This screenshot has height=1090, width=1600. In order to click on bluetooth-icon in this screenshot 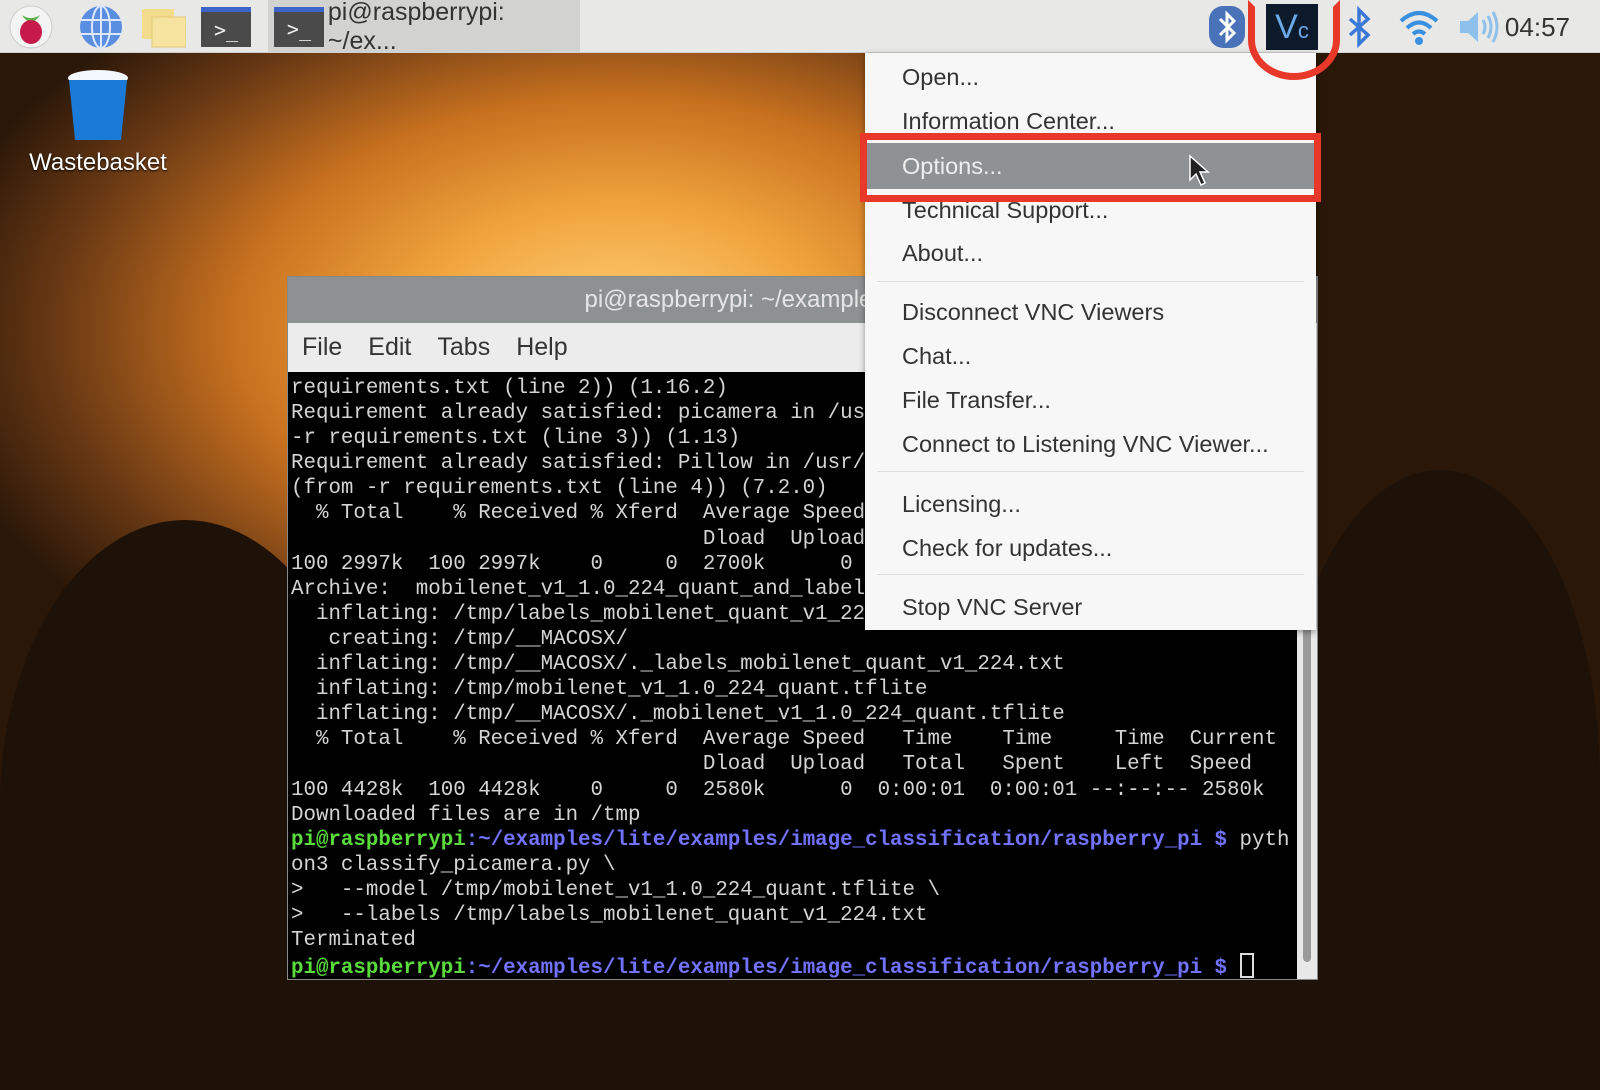, I will do `click(1359, 27)`.